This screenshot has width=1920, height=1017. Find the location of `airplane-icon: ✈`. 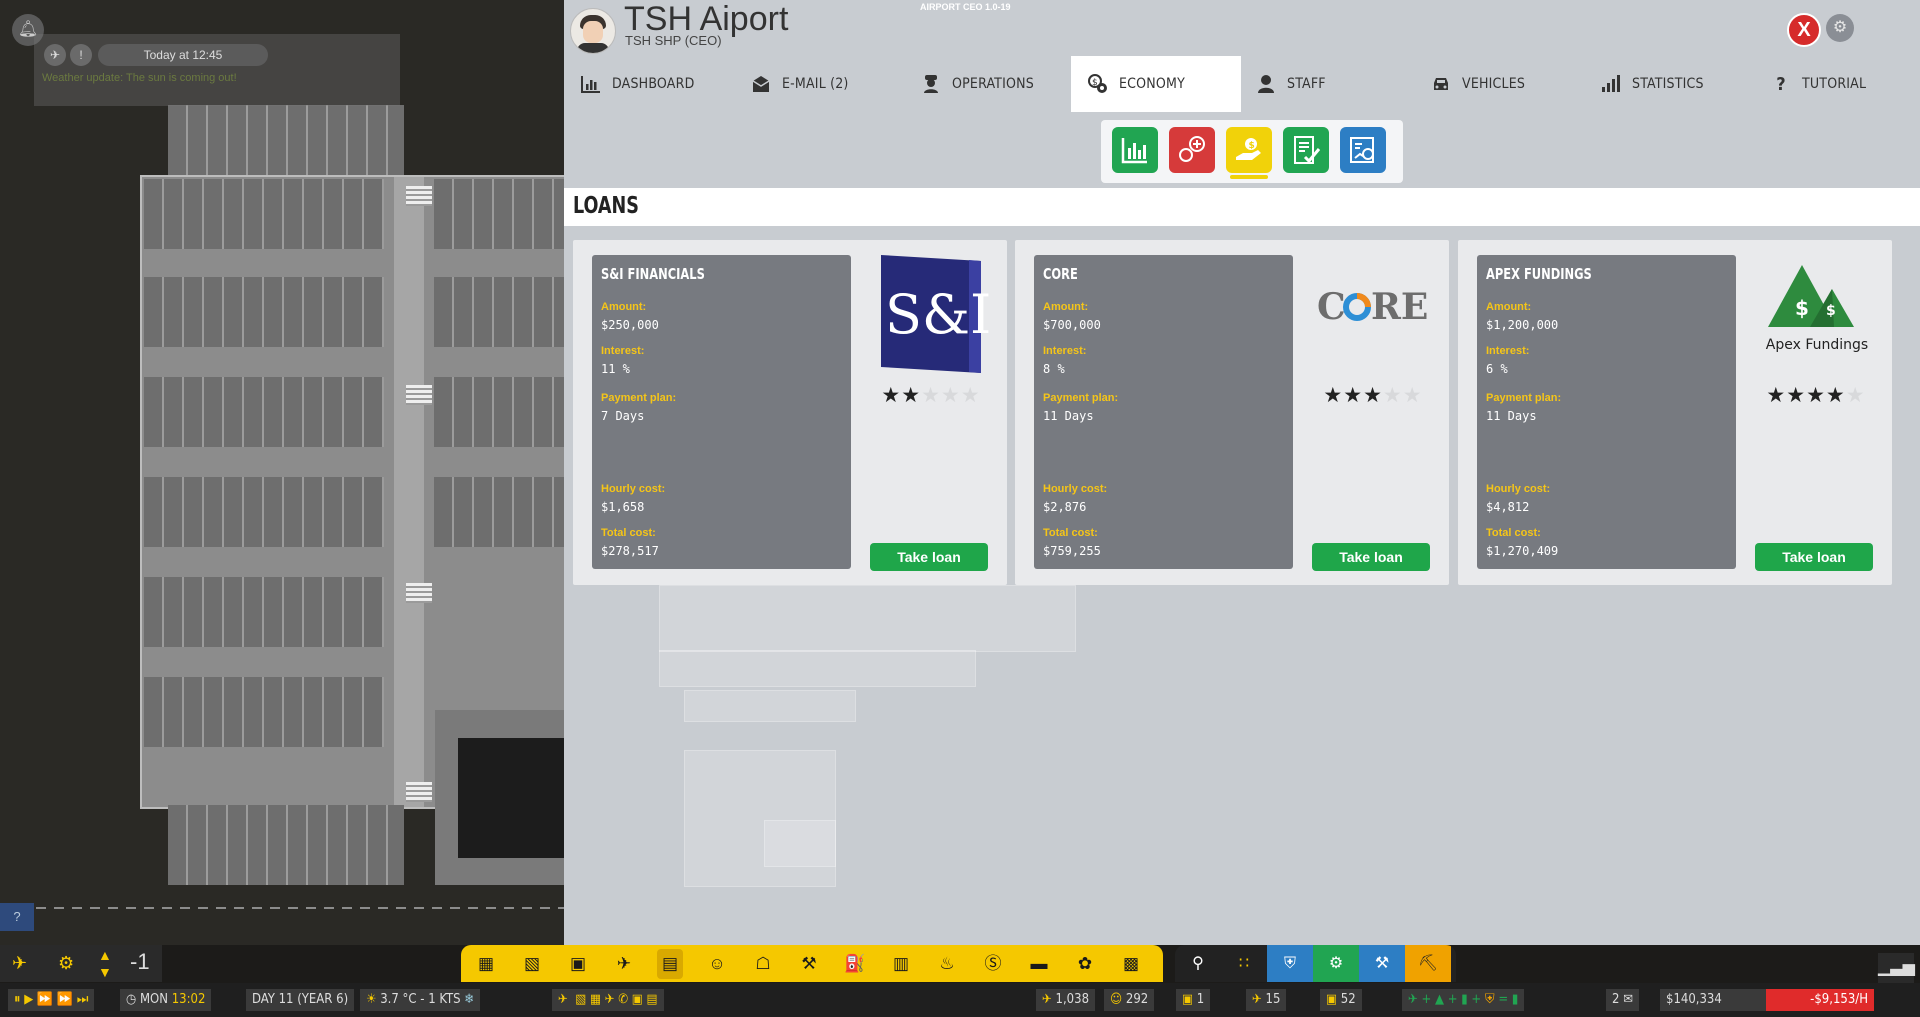

airplane-icon: ✈ is located at coordinates (55, 55).